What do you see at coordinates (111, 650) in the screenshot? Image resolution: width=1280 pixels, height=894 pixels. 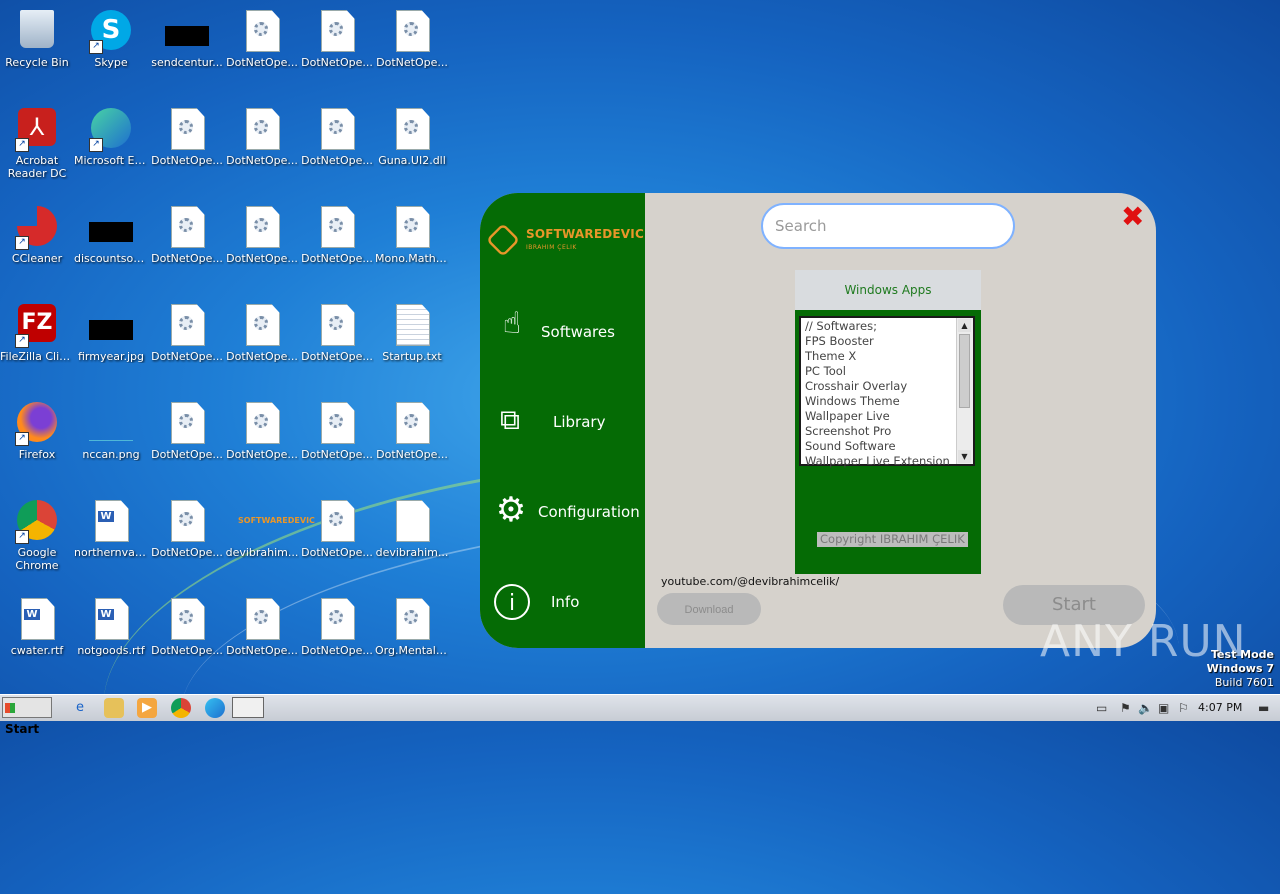 I see `desktop-icon-label: notgoods.rtf` at bounding box center [111, 650].